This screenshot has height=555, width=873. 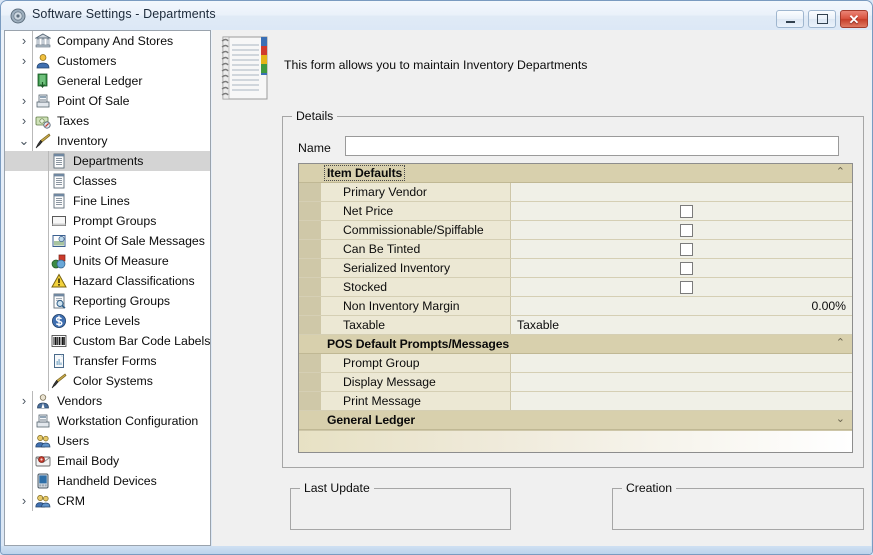 I want to click on sidebar-item-departments: Departments, so click(x=107, y=161).